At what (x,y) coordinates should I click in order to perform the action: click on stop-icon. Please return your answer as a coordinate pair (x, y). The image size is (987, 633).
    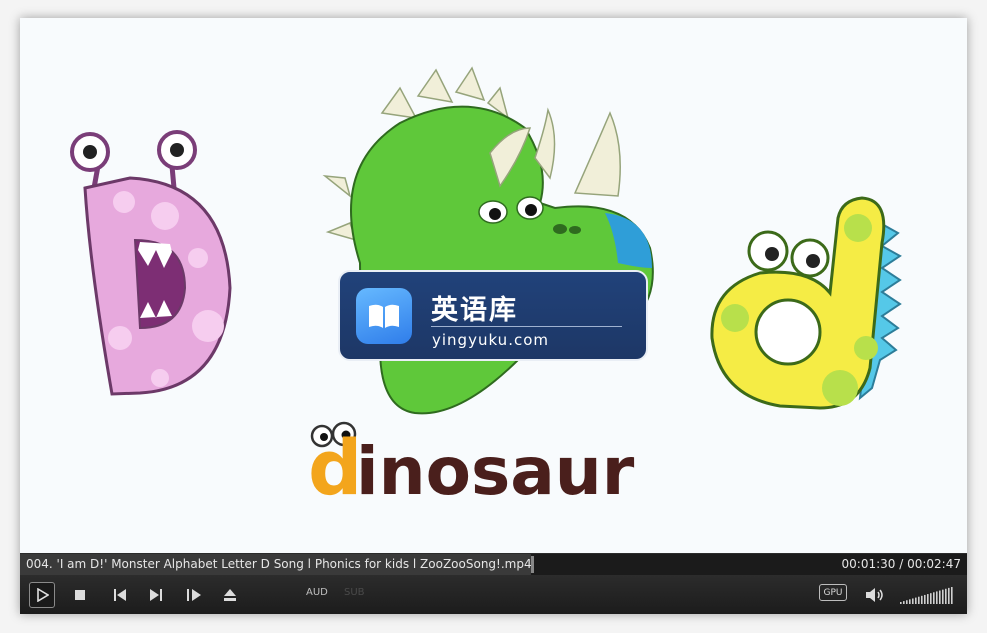
    Looking at the image, I should click on (80, 595).